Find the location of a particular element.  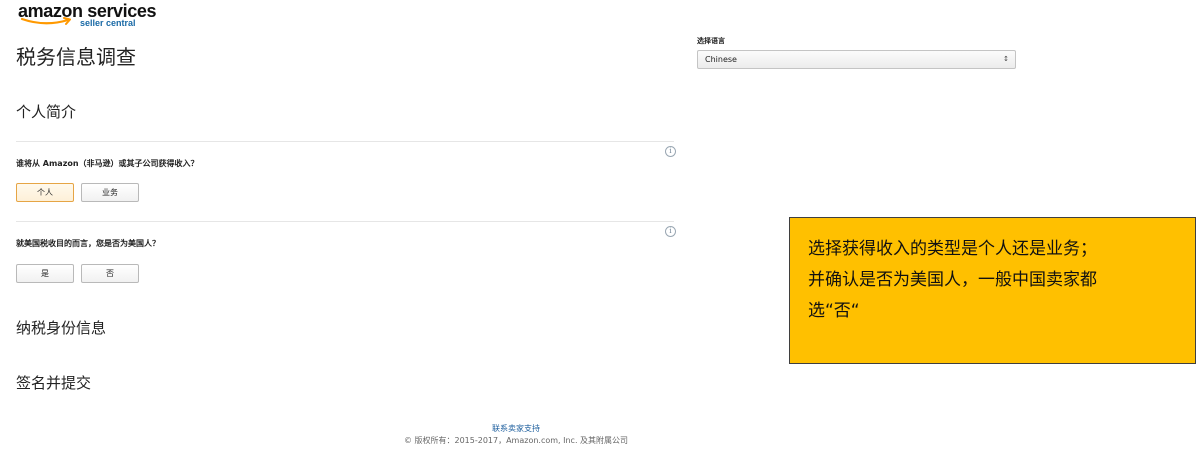

annotation-callout: 选择获得收入的类型是个人还是业务； 并确认是否为美国人，一般中国卖家都 选“否“ is located at coordinates (992, 290).